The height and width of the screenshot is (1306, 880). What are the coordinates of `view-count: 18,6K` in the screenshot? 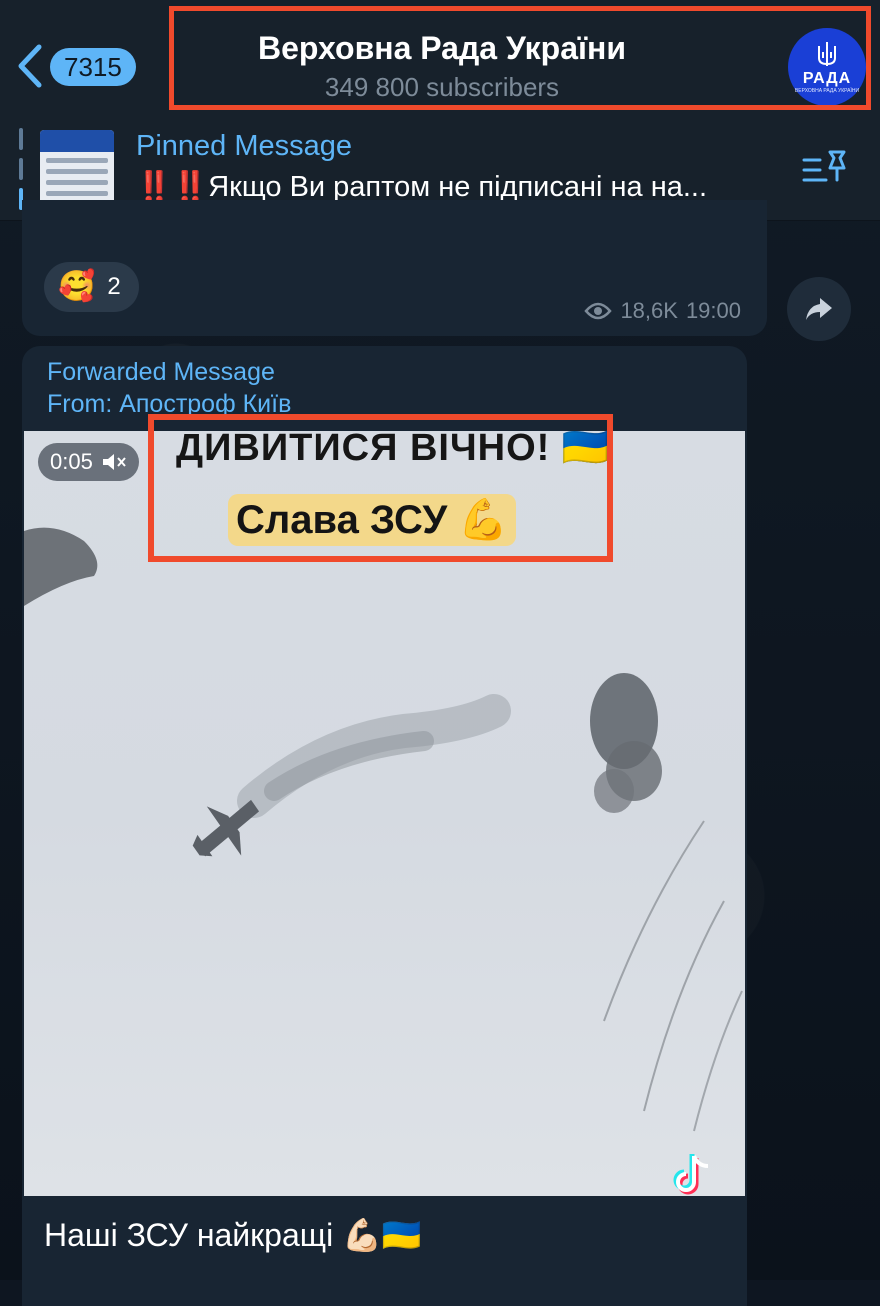 It's located at (649, 310).